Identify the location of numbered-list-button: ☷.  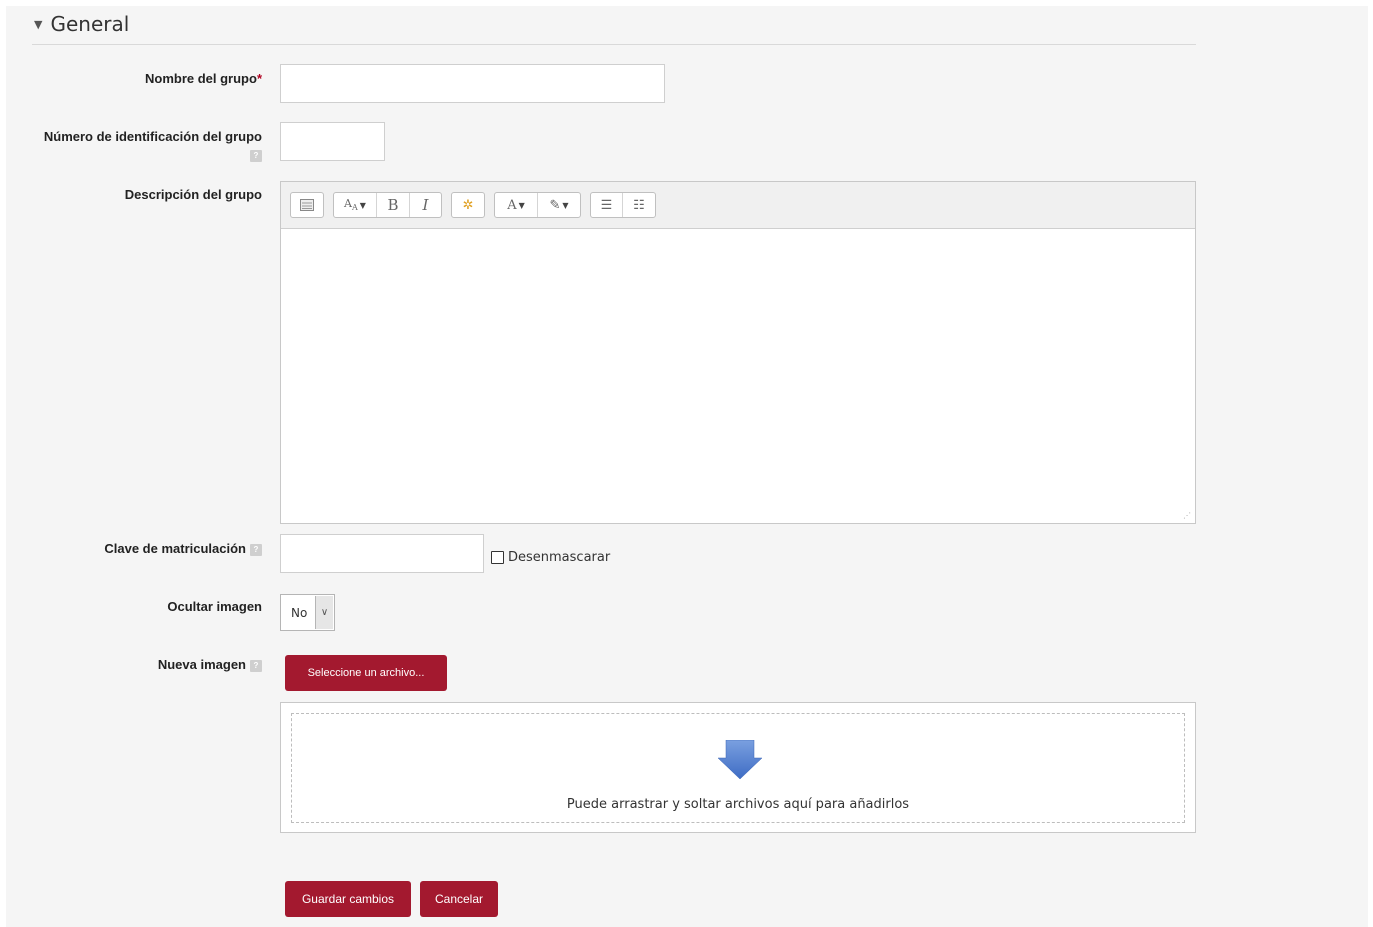
(639, 205).